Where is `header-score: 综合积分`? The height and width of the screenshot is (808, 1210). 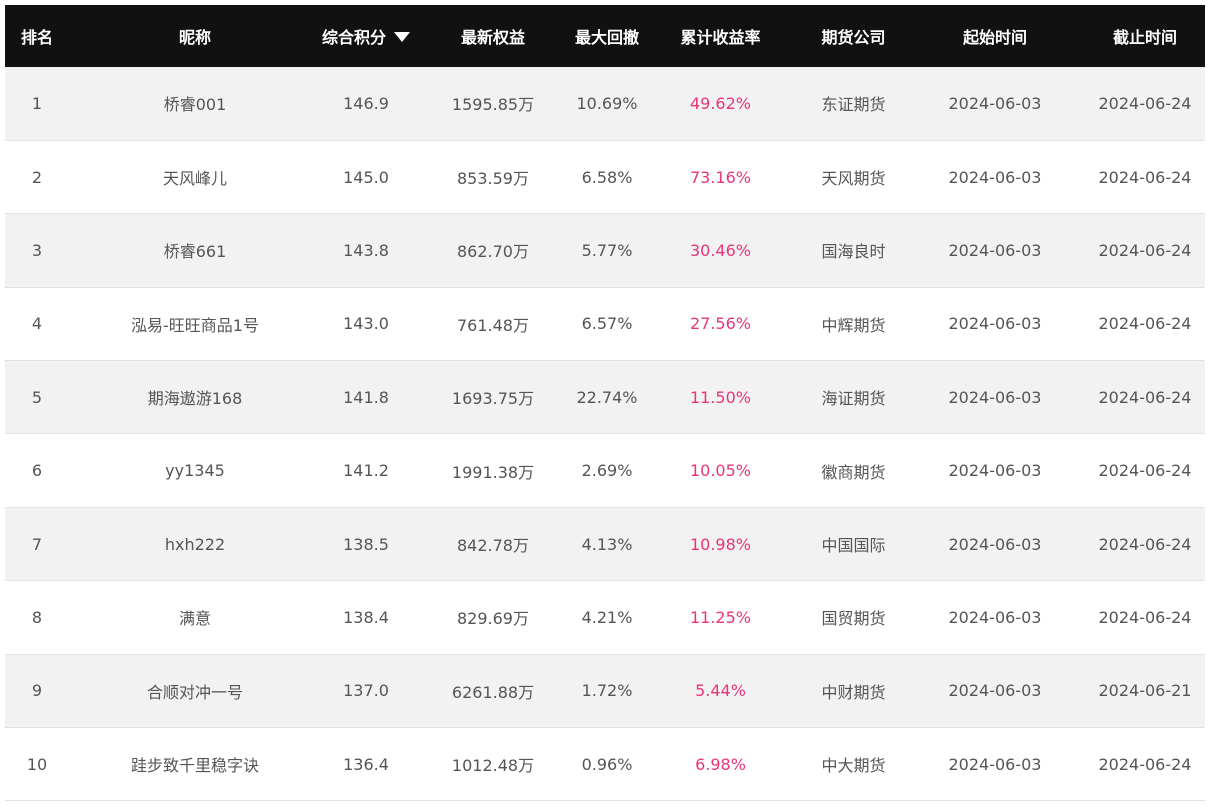
header-score: 综合积分 is located at coordinates (366, 36).